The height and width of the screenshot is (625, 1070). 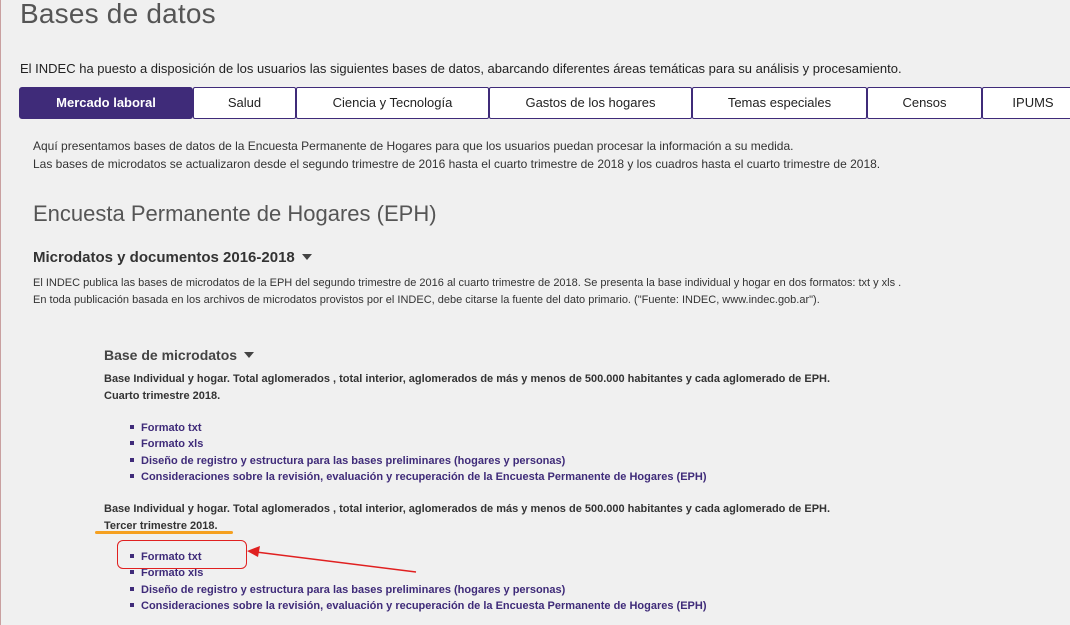 I want to click on block-period: Cuarto trimestre 2018., so click(x=162, y=395).